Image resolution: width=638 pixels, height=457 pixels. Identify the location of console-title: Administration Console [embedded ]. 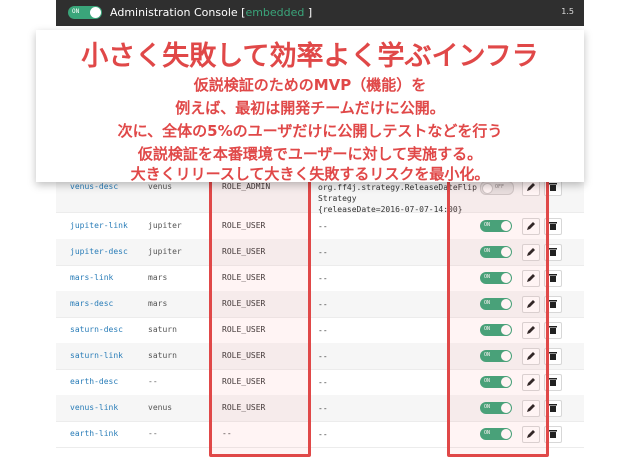
(211, 12).